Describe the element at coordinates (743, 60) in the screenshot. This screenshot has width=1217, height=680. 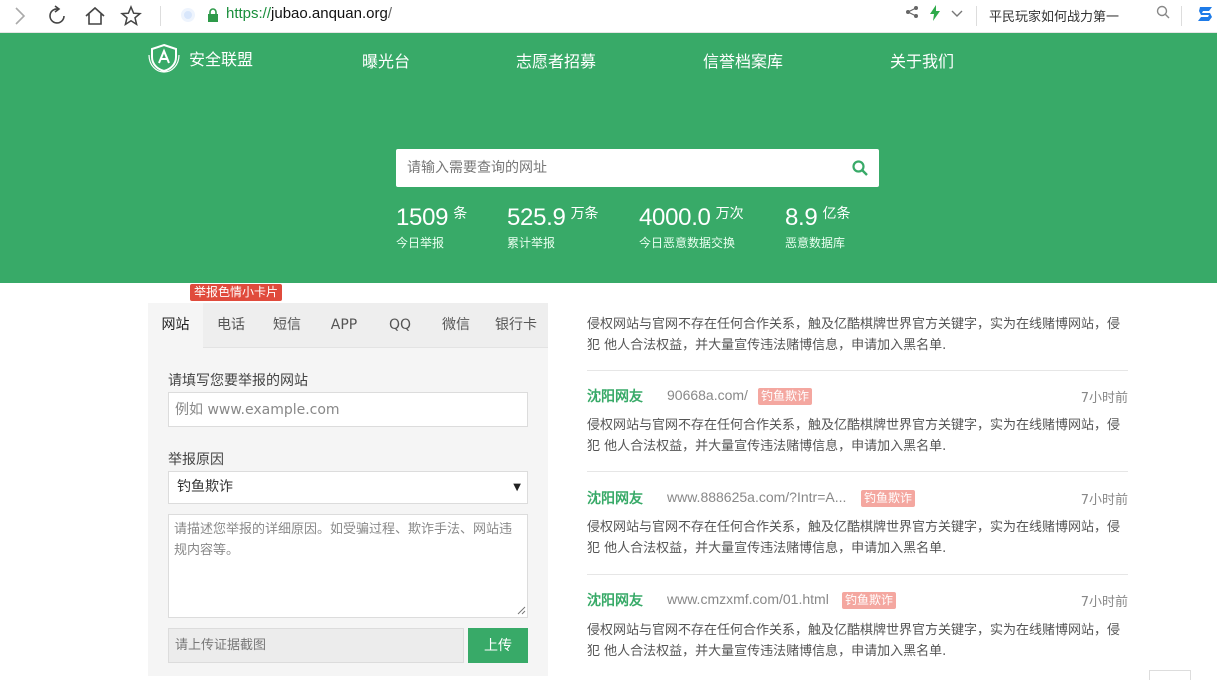
I see `nav-credit-archive: 信誉档案库` at that location.